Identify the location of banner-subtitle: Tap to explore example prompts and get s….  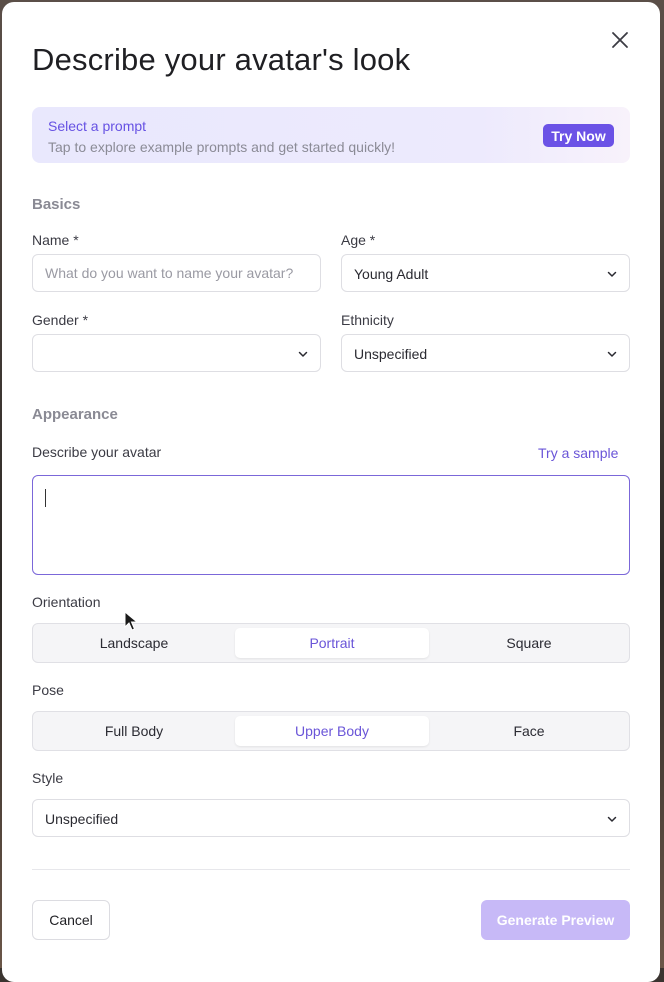
(221, 147).